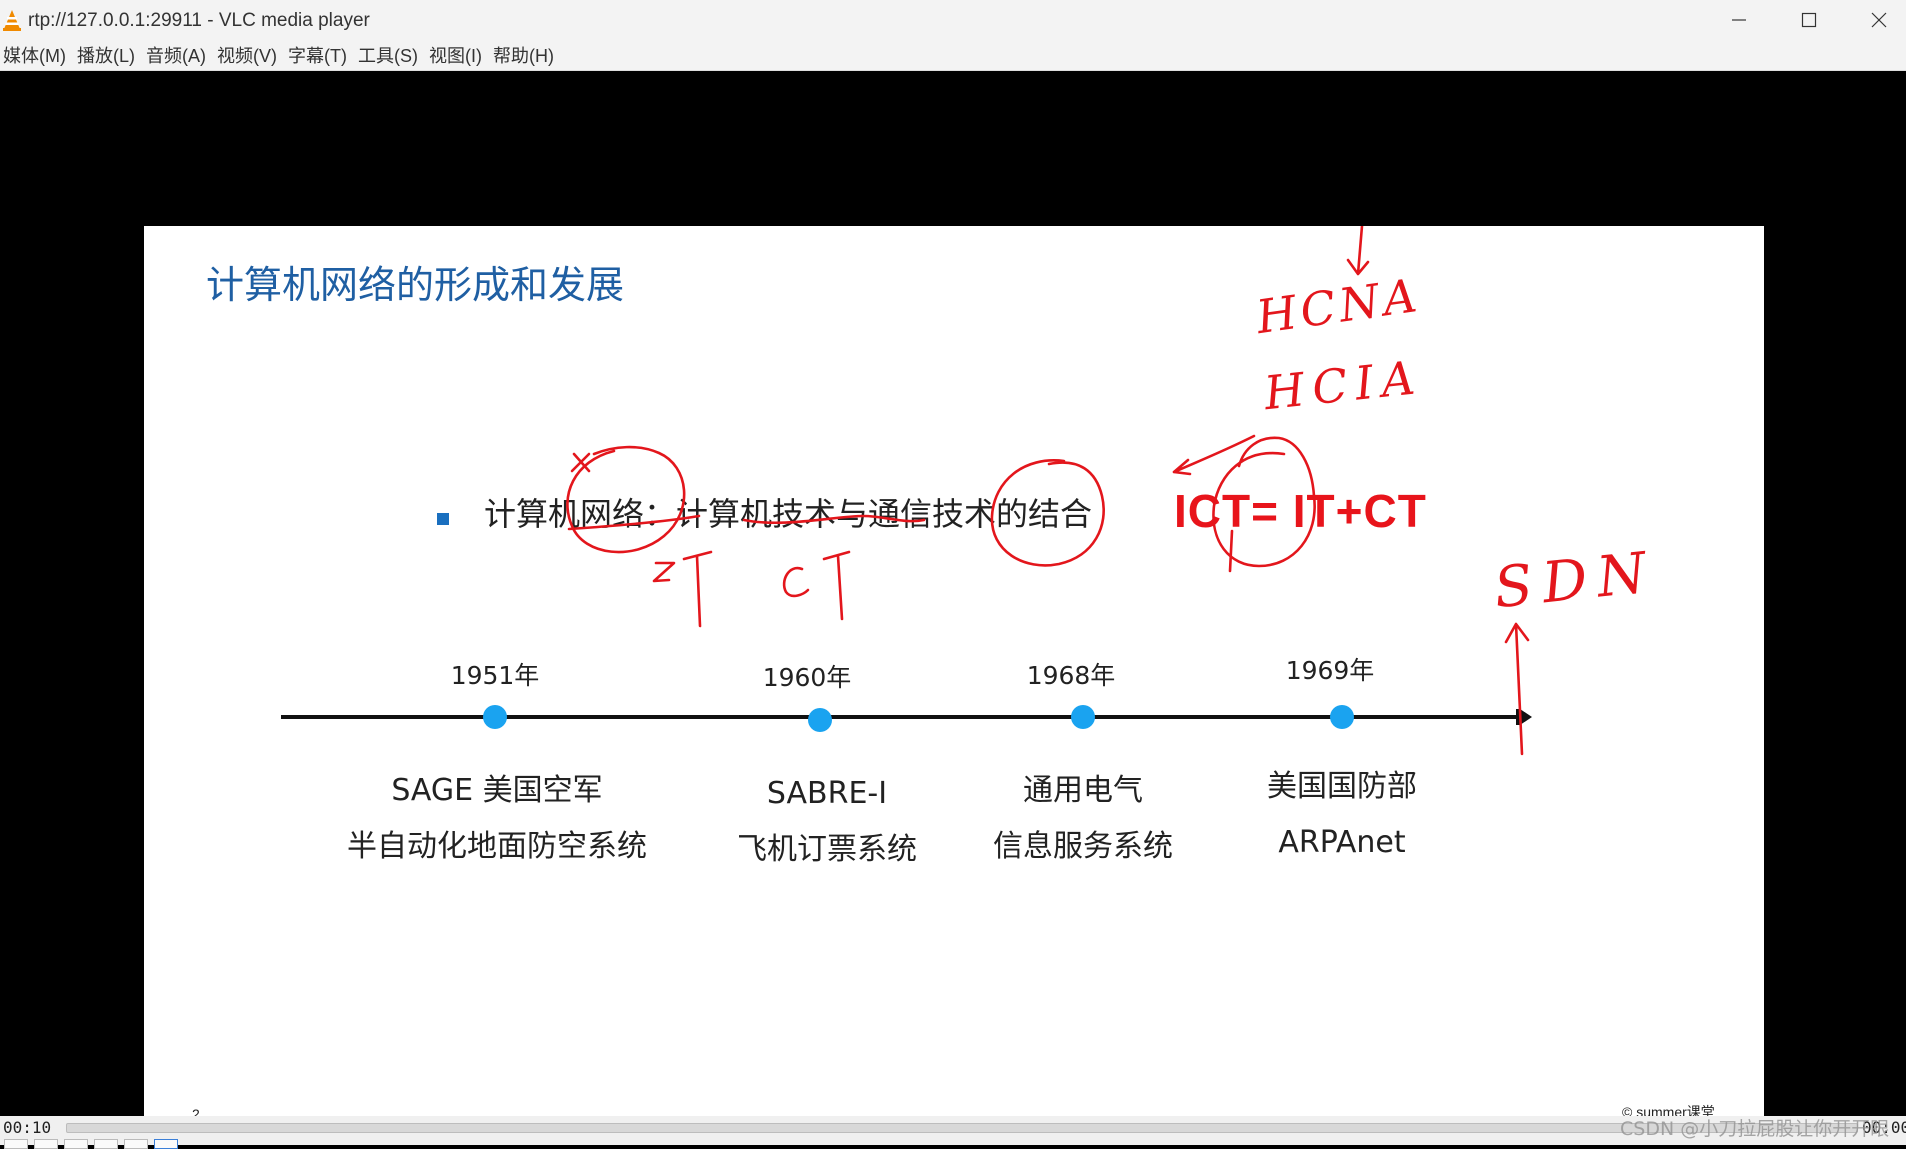  I want to click on circle-ict, so click(1047, 513).